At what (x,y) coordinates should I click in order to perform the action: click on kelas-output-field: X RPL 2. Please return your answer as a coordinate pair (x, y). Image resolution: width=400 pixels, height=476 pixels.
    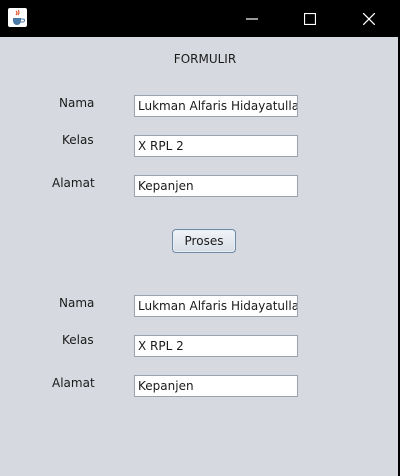
    Looking at the image, I should click on (216, 346).